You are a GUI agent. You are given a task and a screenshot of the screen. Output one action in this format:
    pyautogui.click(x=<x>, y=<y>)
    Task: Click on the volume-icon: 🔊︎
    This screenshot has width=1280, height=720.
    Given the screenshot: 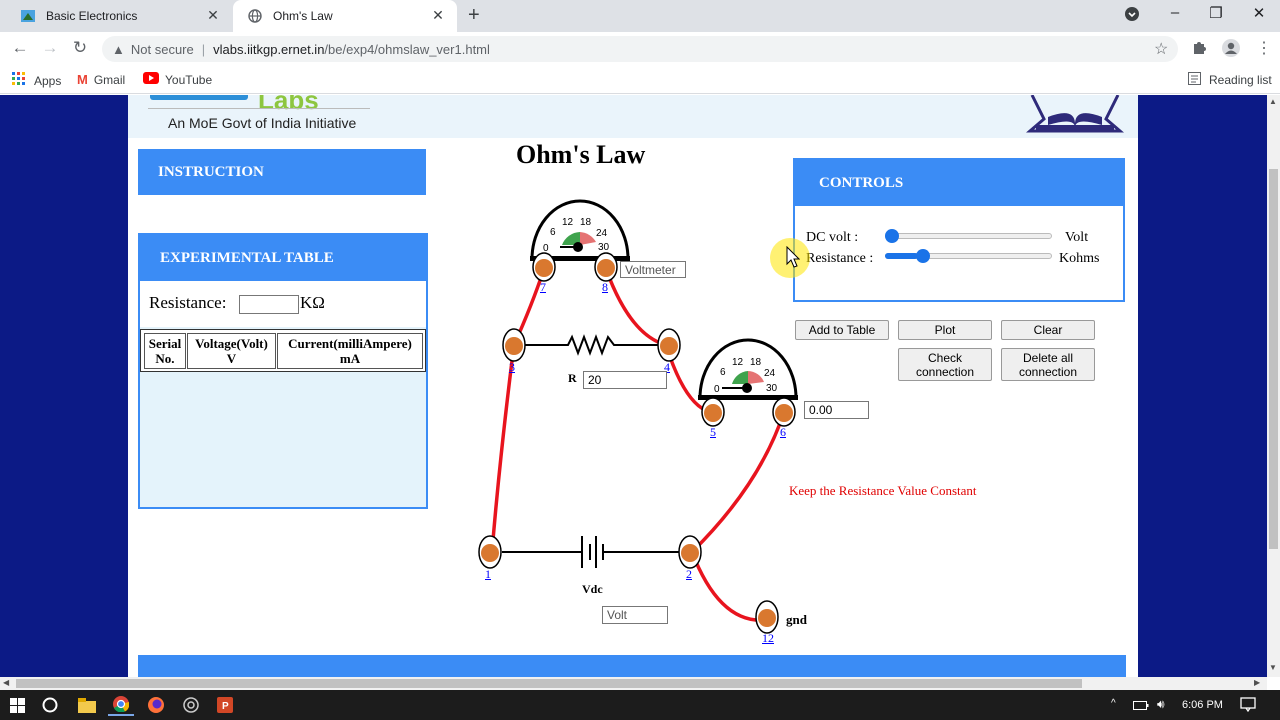 What is the action you would take?
    pyautogui.click(x=1161, y=704)
    